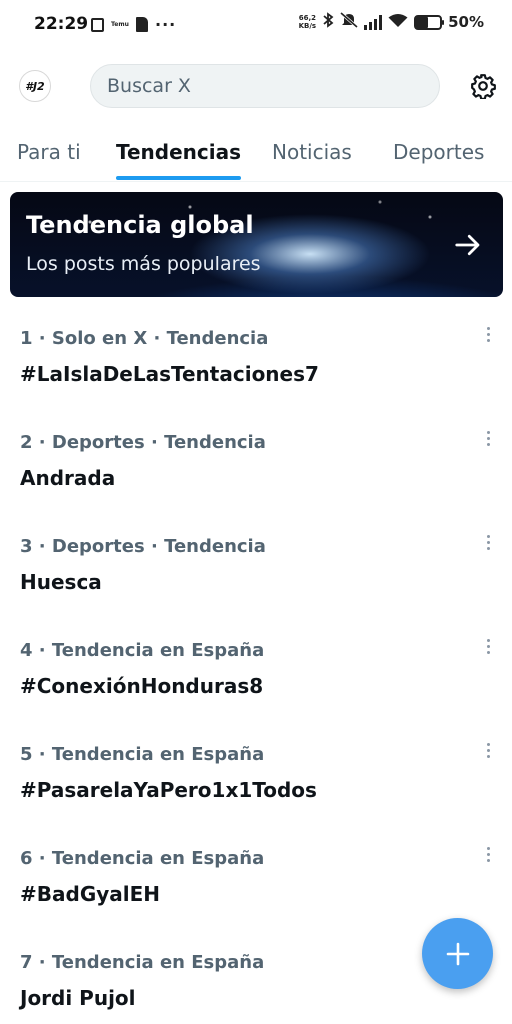 The height and width of the screenshot is (1024, 512). What do you see at coordinates (307, 26) in the screenshot?
I see `network-speed-unit: KB/s` at bounding box center [307, 26].